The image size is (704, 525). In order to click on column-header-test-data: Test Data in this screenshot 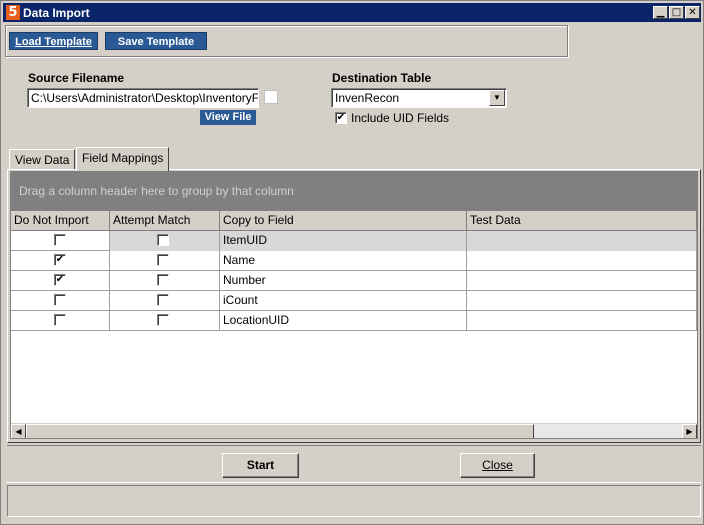, I will do `click(582, 221)`.